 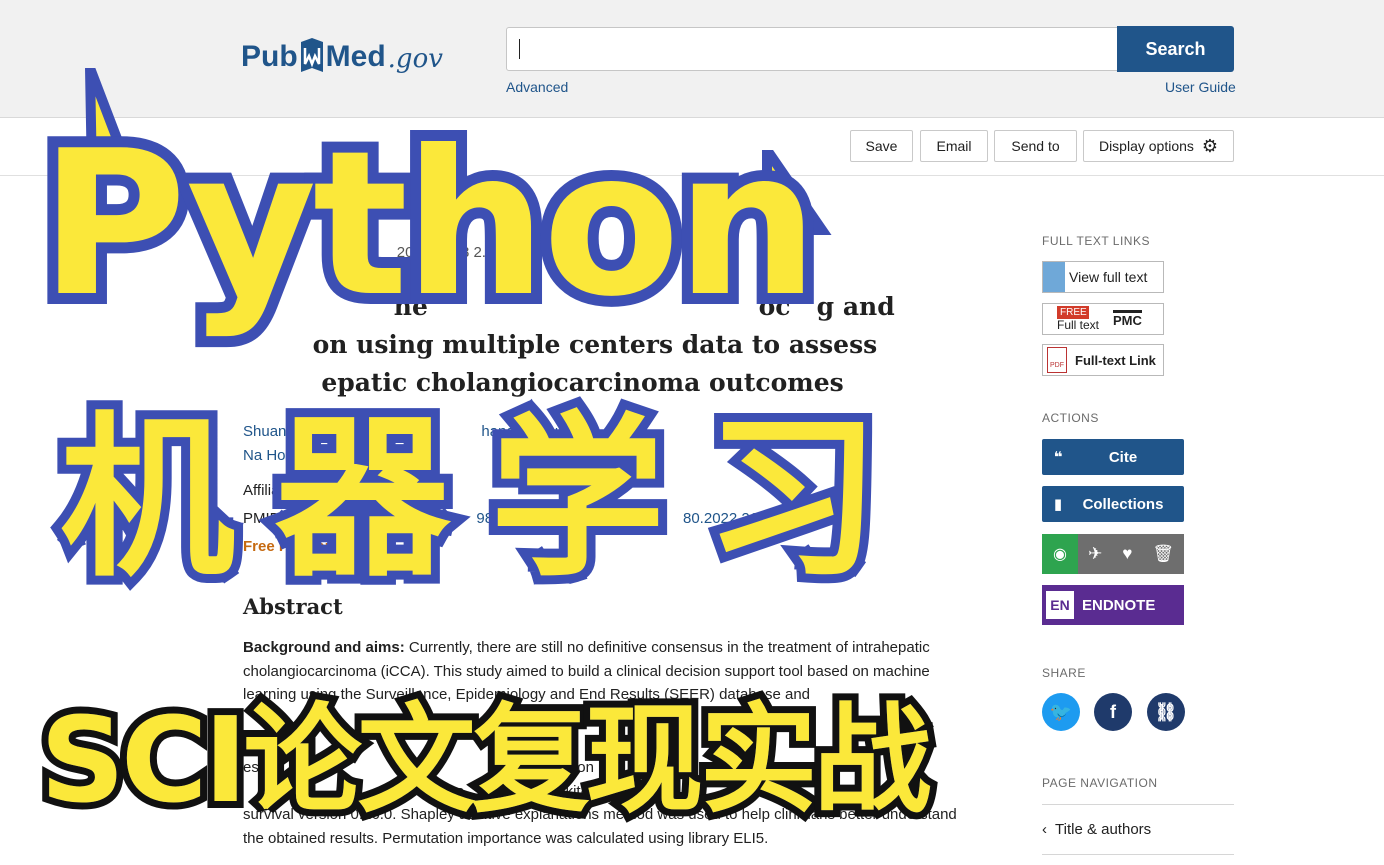 I want to click on logo-pub: Pub, so click(x=269, y=56).